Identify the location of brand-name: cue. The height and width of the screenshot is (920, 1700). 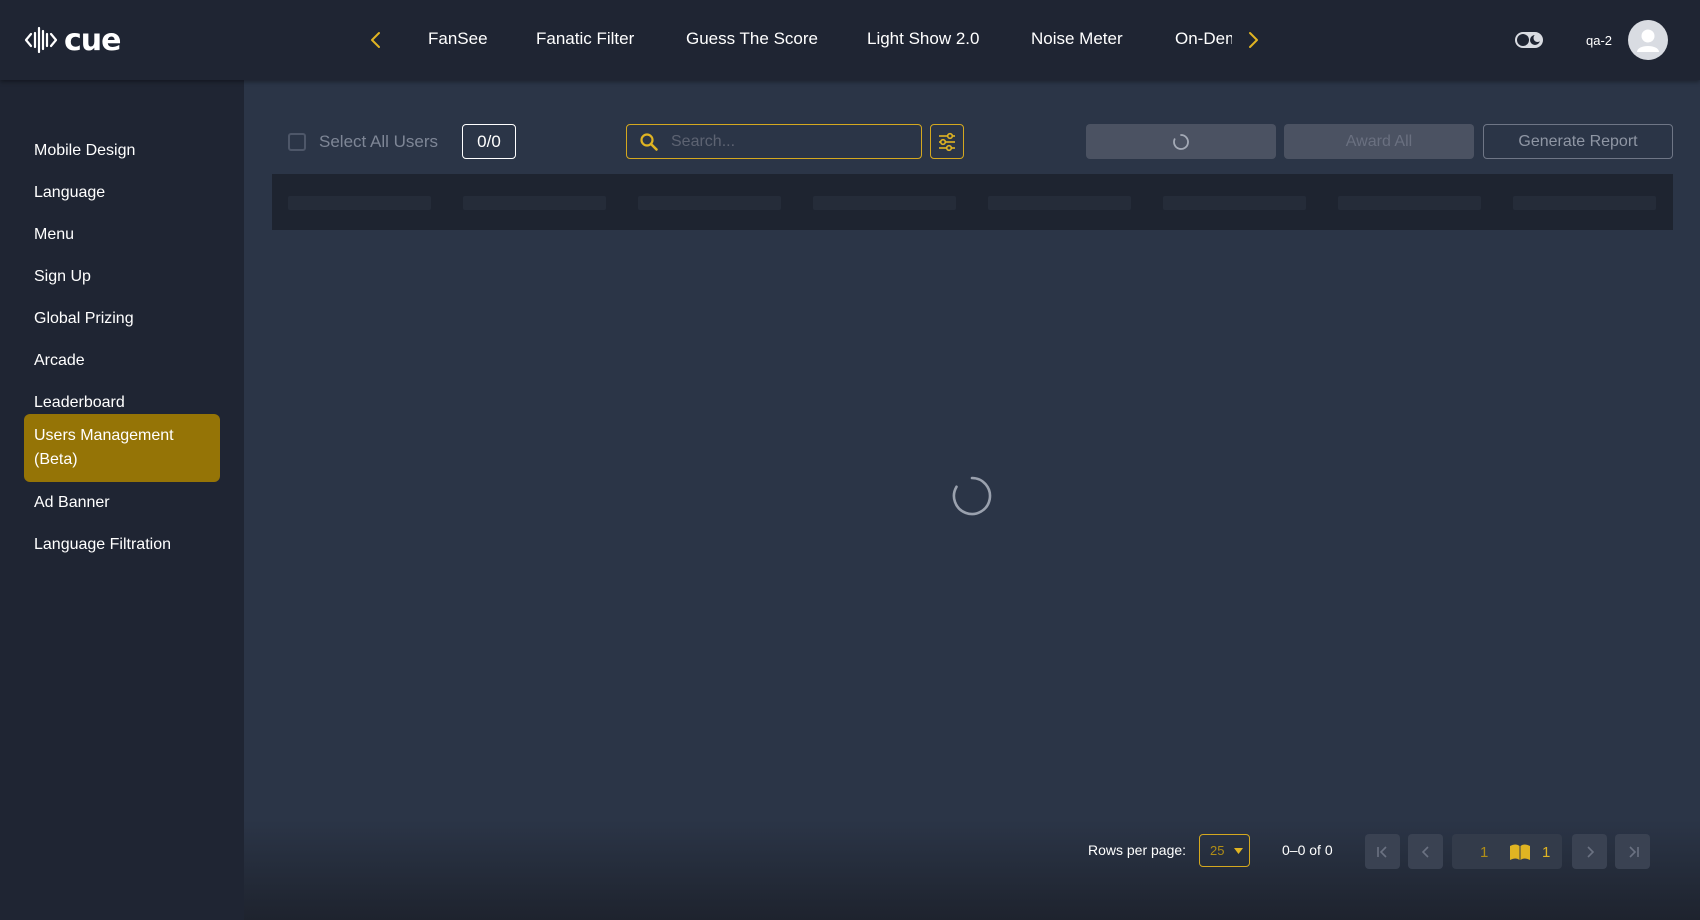
(92, 40).